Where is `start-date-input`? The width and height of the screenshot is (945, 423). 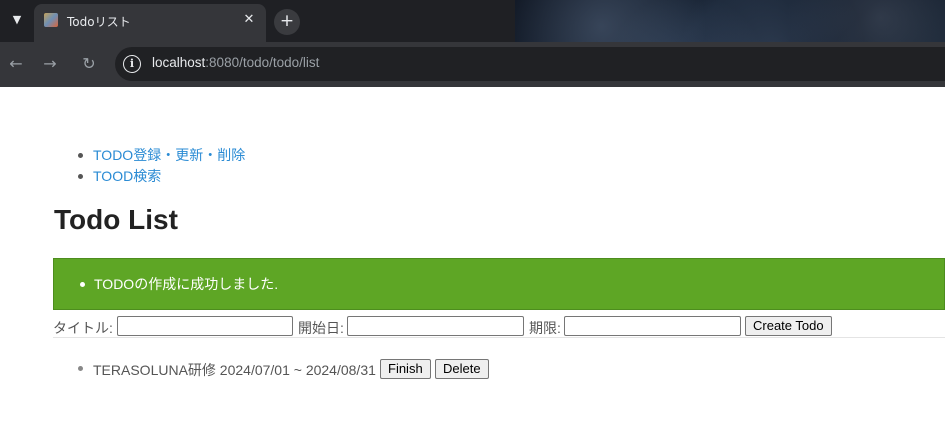
start-date-input is located at coordinates (435, 326).